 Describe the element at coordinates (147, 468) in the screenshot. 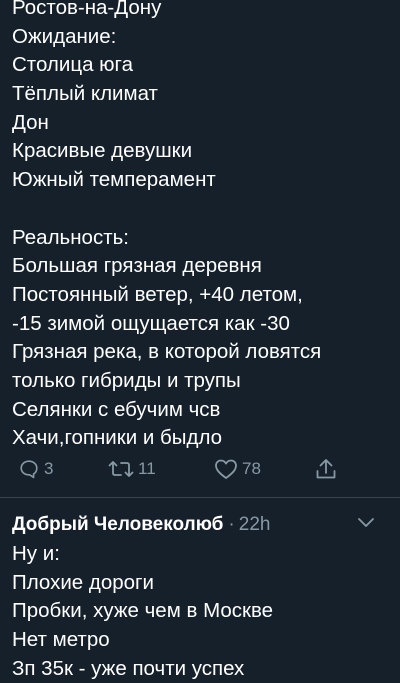

I see `retweet-count: 11` at that location.